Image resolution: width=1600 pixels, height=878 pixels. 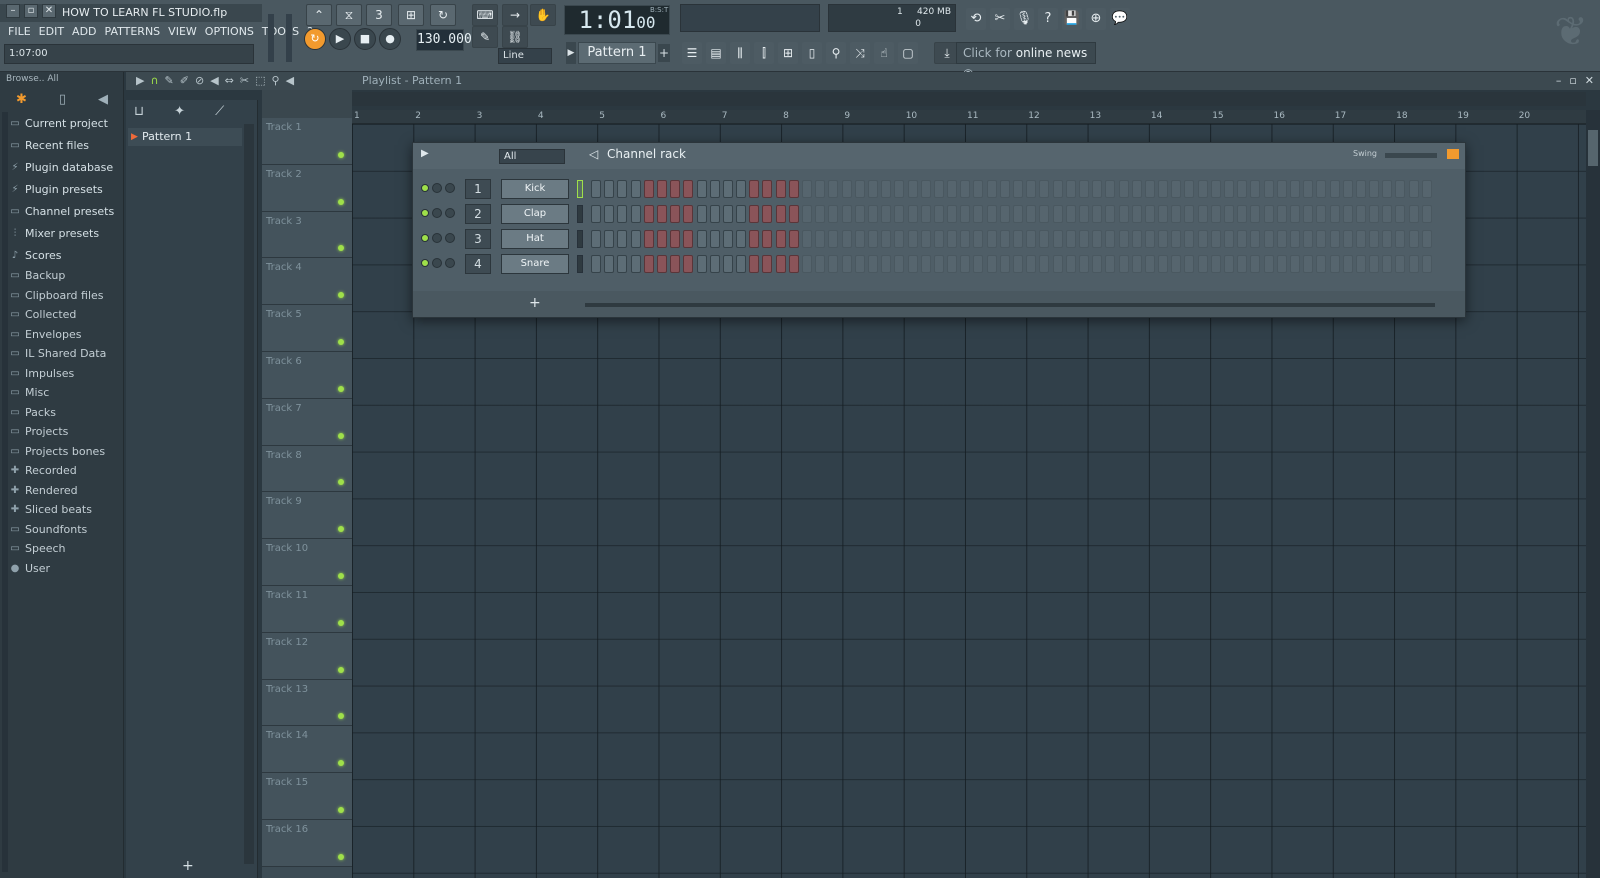 I want to click on minimize-icon: –, so click(x=13, y=11).